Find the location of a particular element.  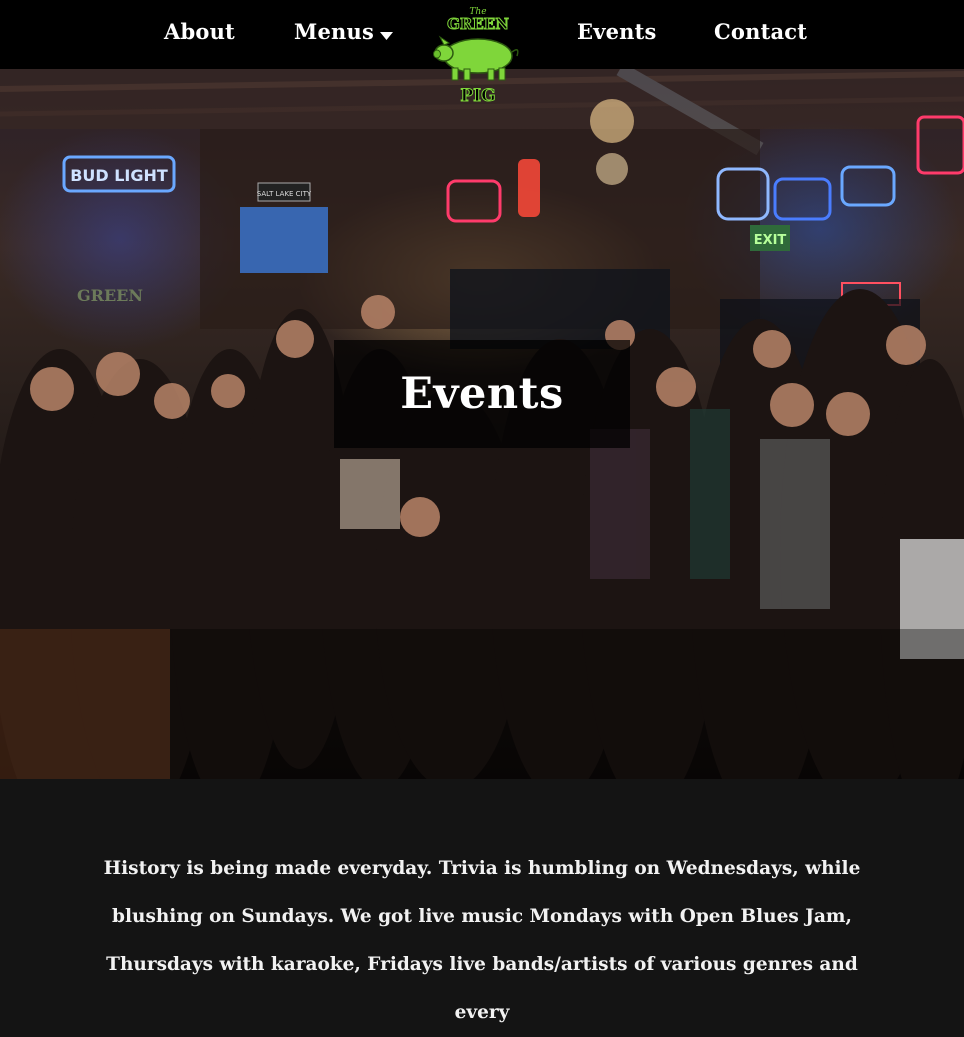

nav-about-link: About is located at coordinates (199, 31).